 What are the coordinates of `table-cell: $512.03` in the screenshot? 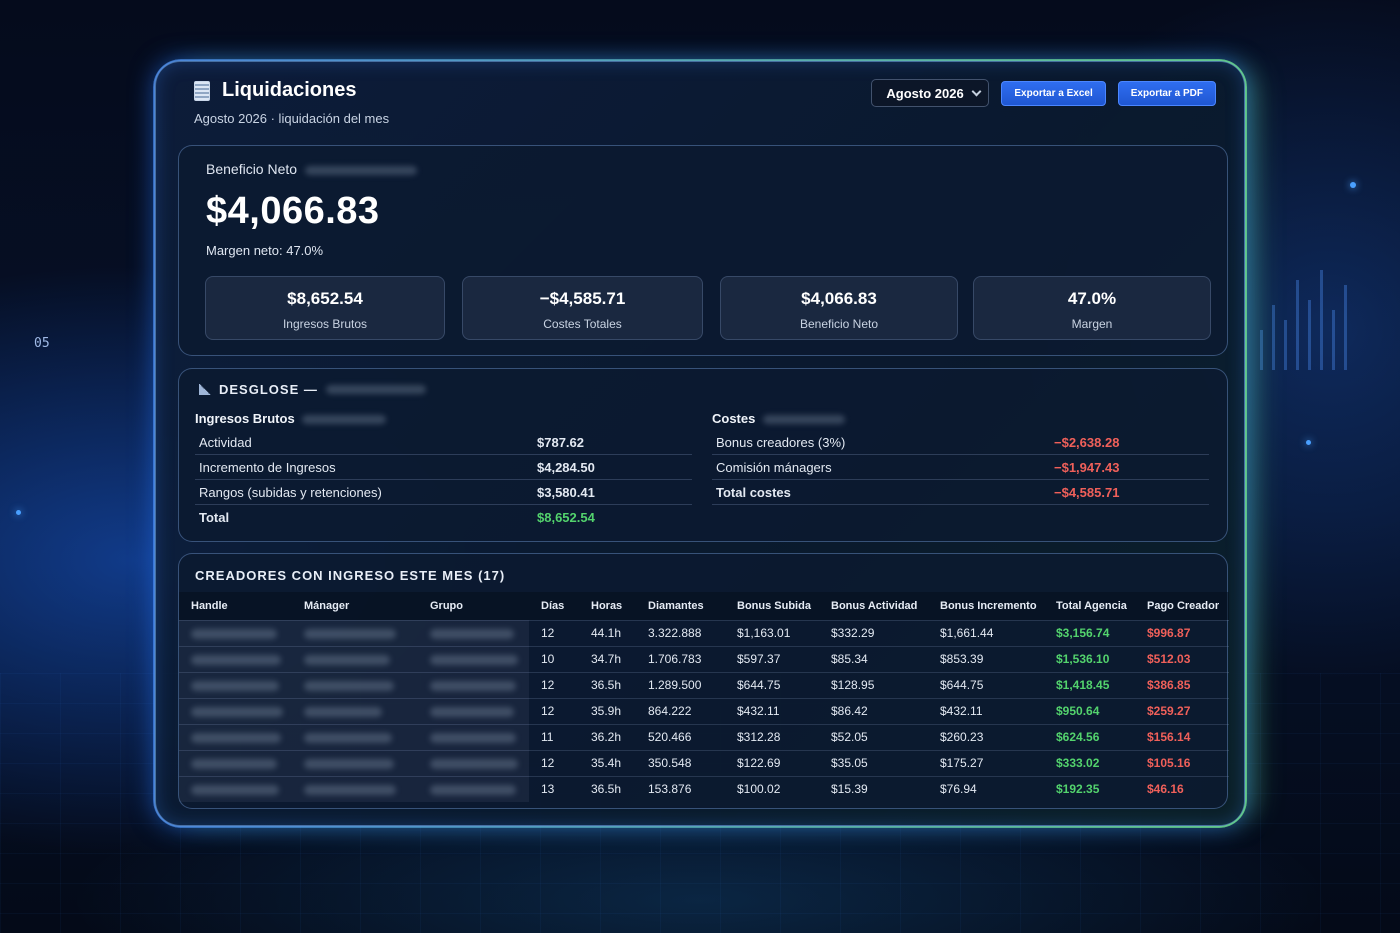 It's located at (1182, 658).